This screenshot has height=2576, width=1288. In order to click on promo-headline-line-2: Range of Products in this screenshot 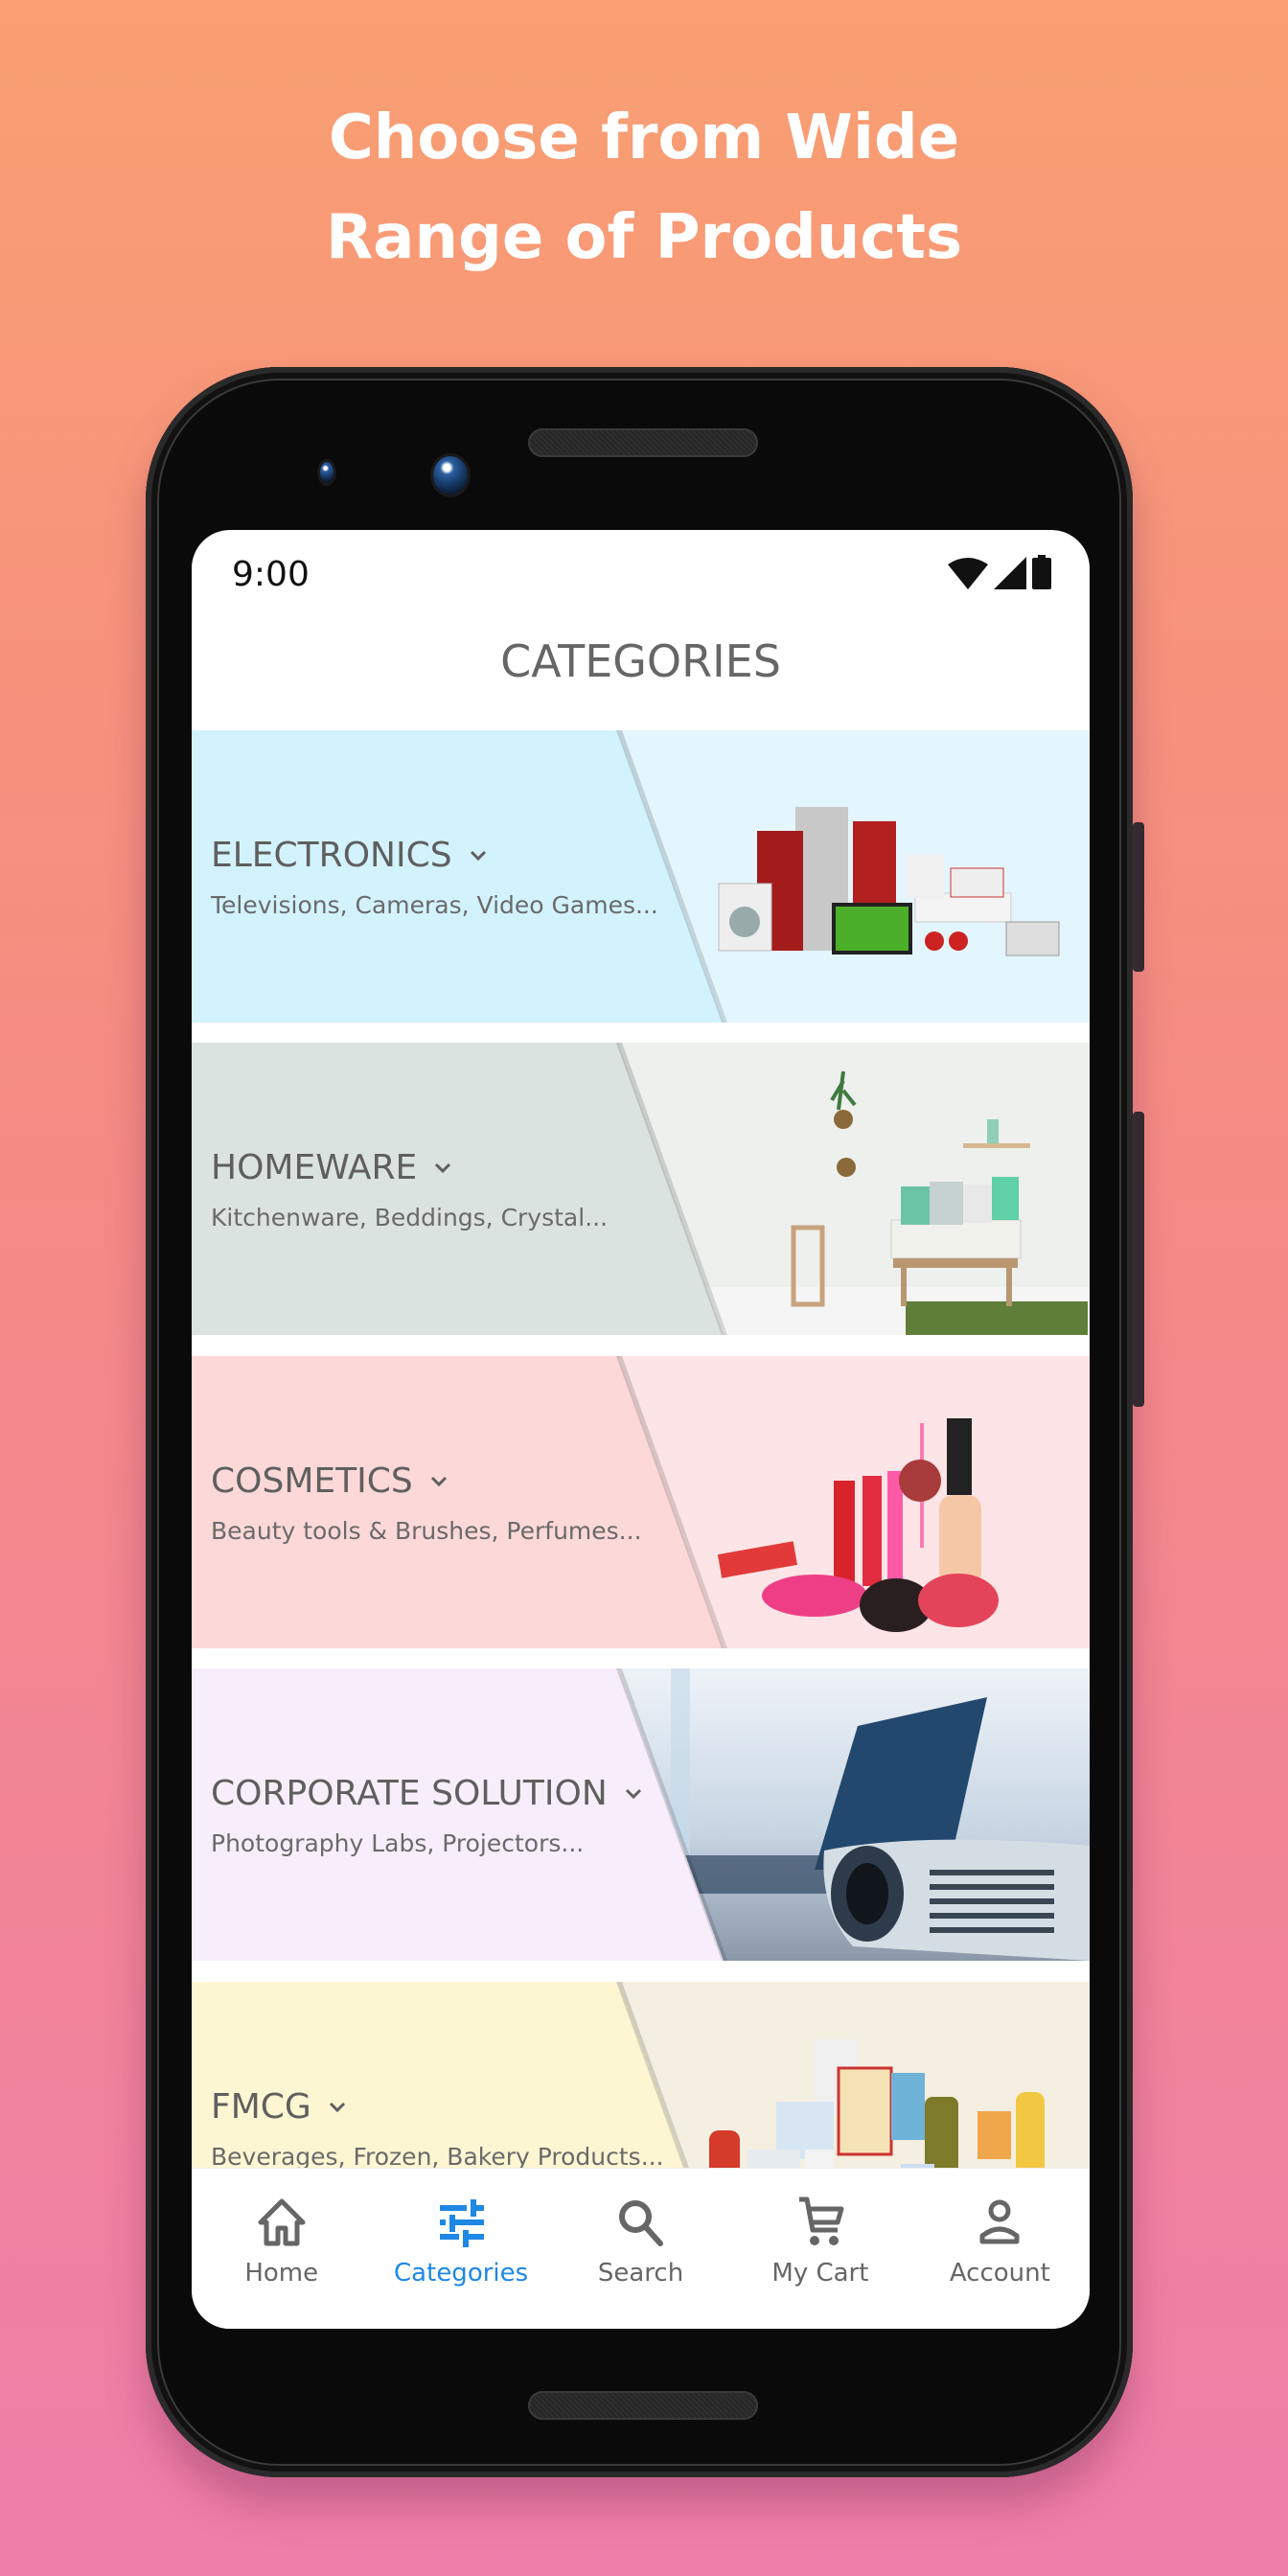, I will do `click(644, 237)`.